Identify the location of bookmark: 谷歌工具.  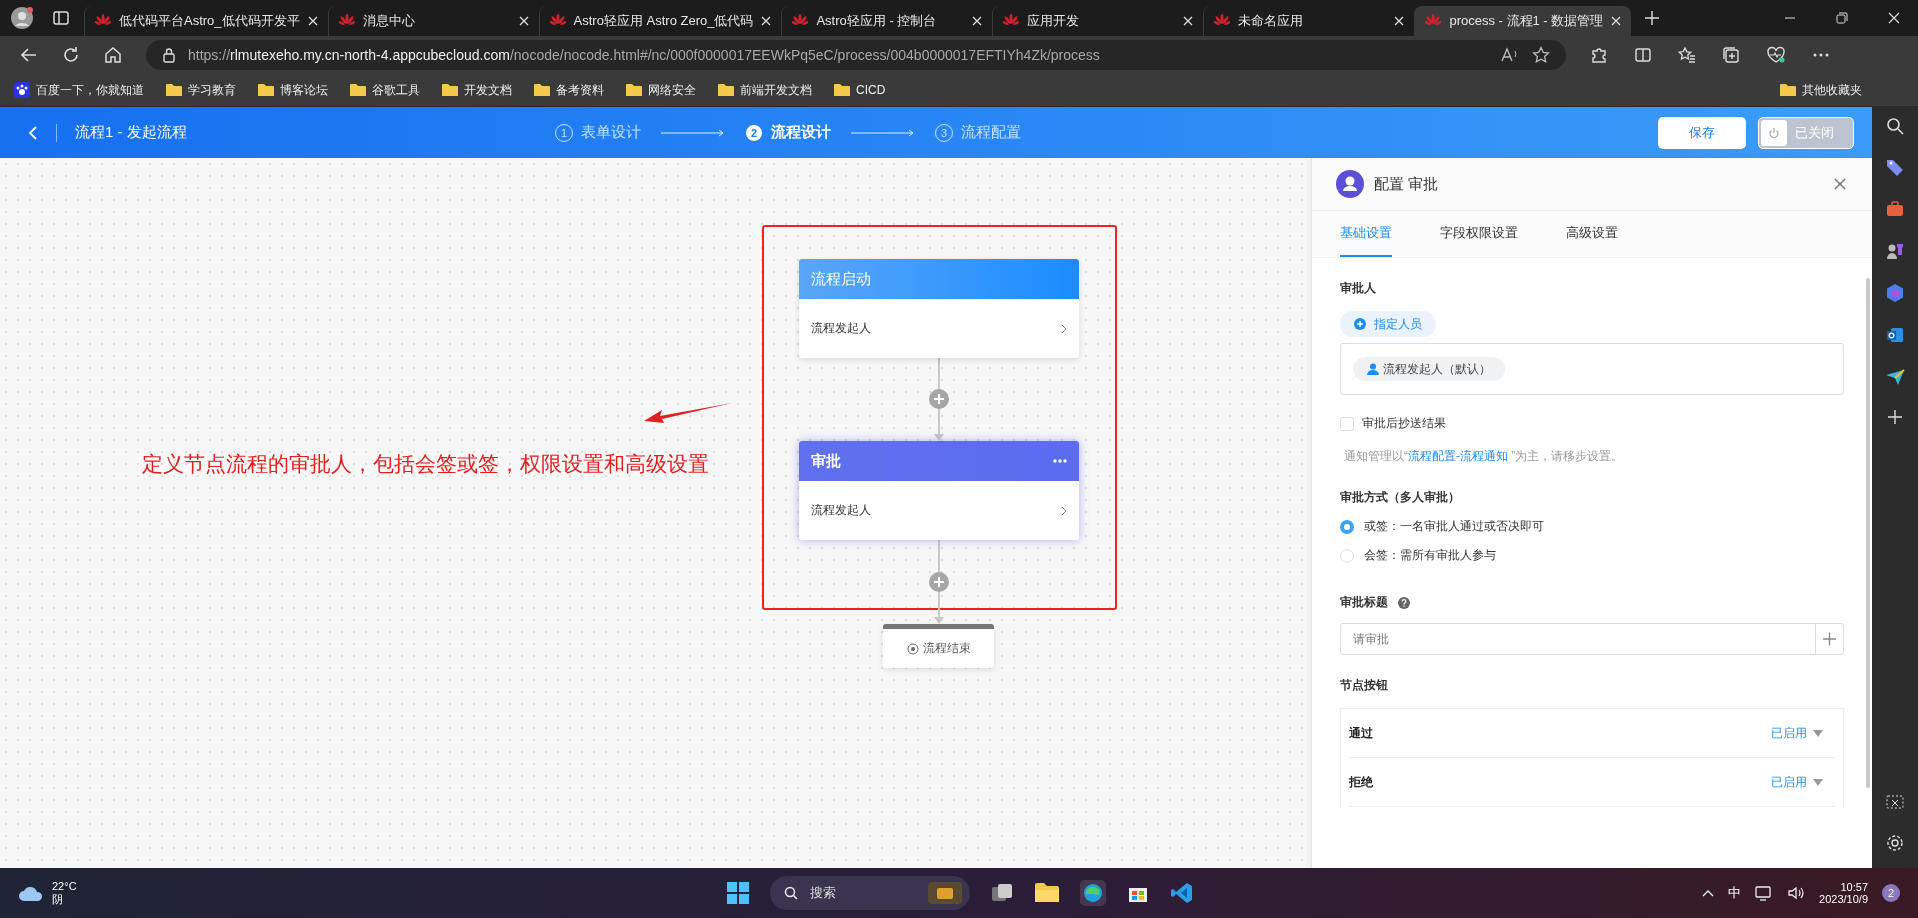
(385, 90).